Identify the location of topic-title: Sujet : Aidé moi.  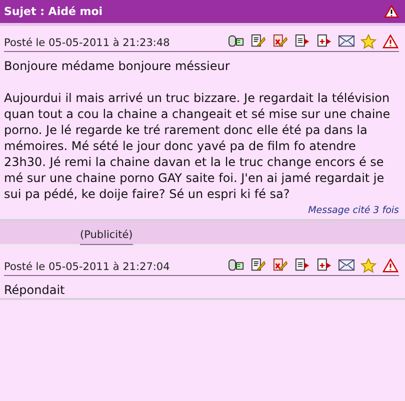
(53, 11).